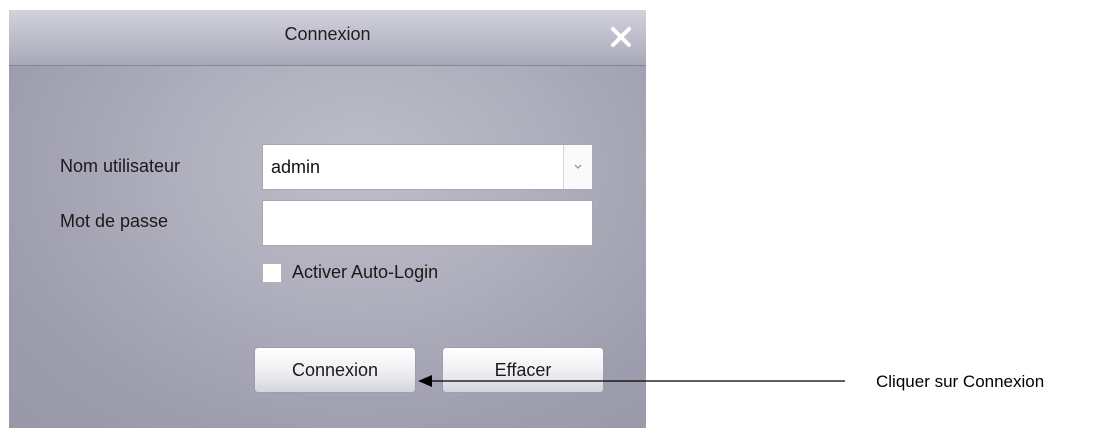  Describe the element at coordinates (960, 381) in the screenshot. I see `annotation-label: Cliquer sur Connexion` at that location.